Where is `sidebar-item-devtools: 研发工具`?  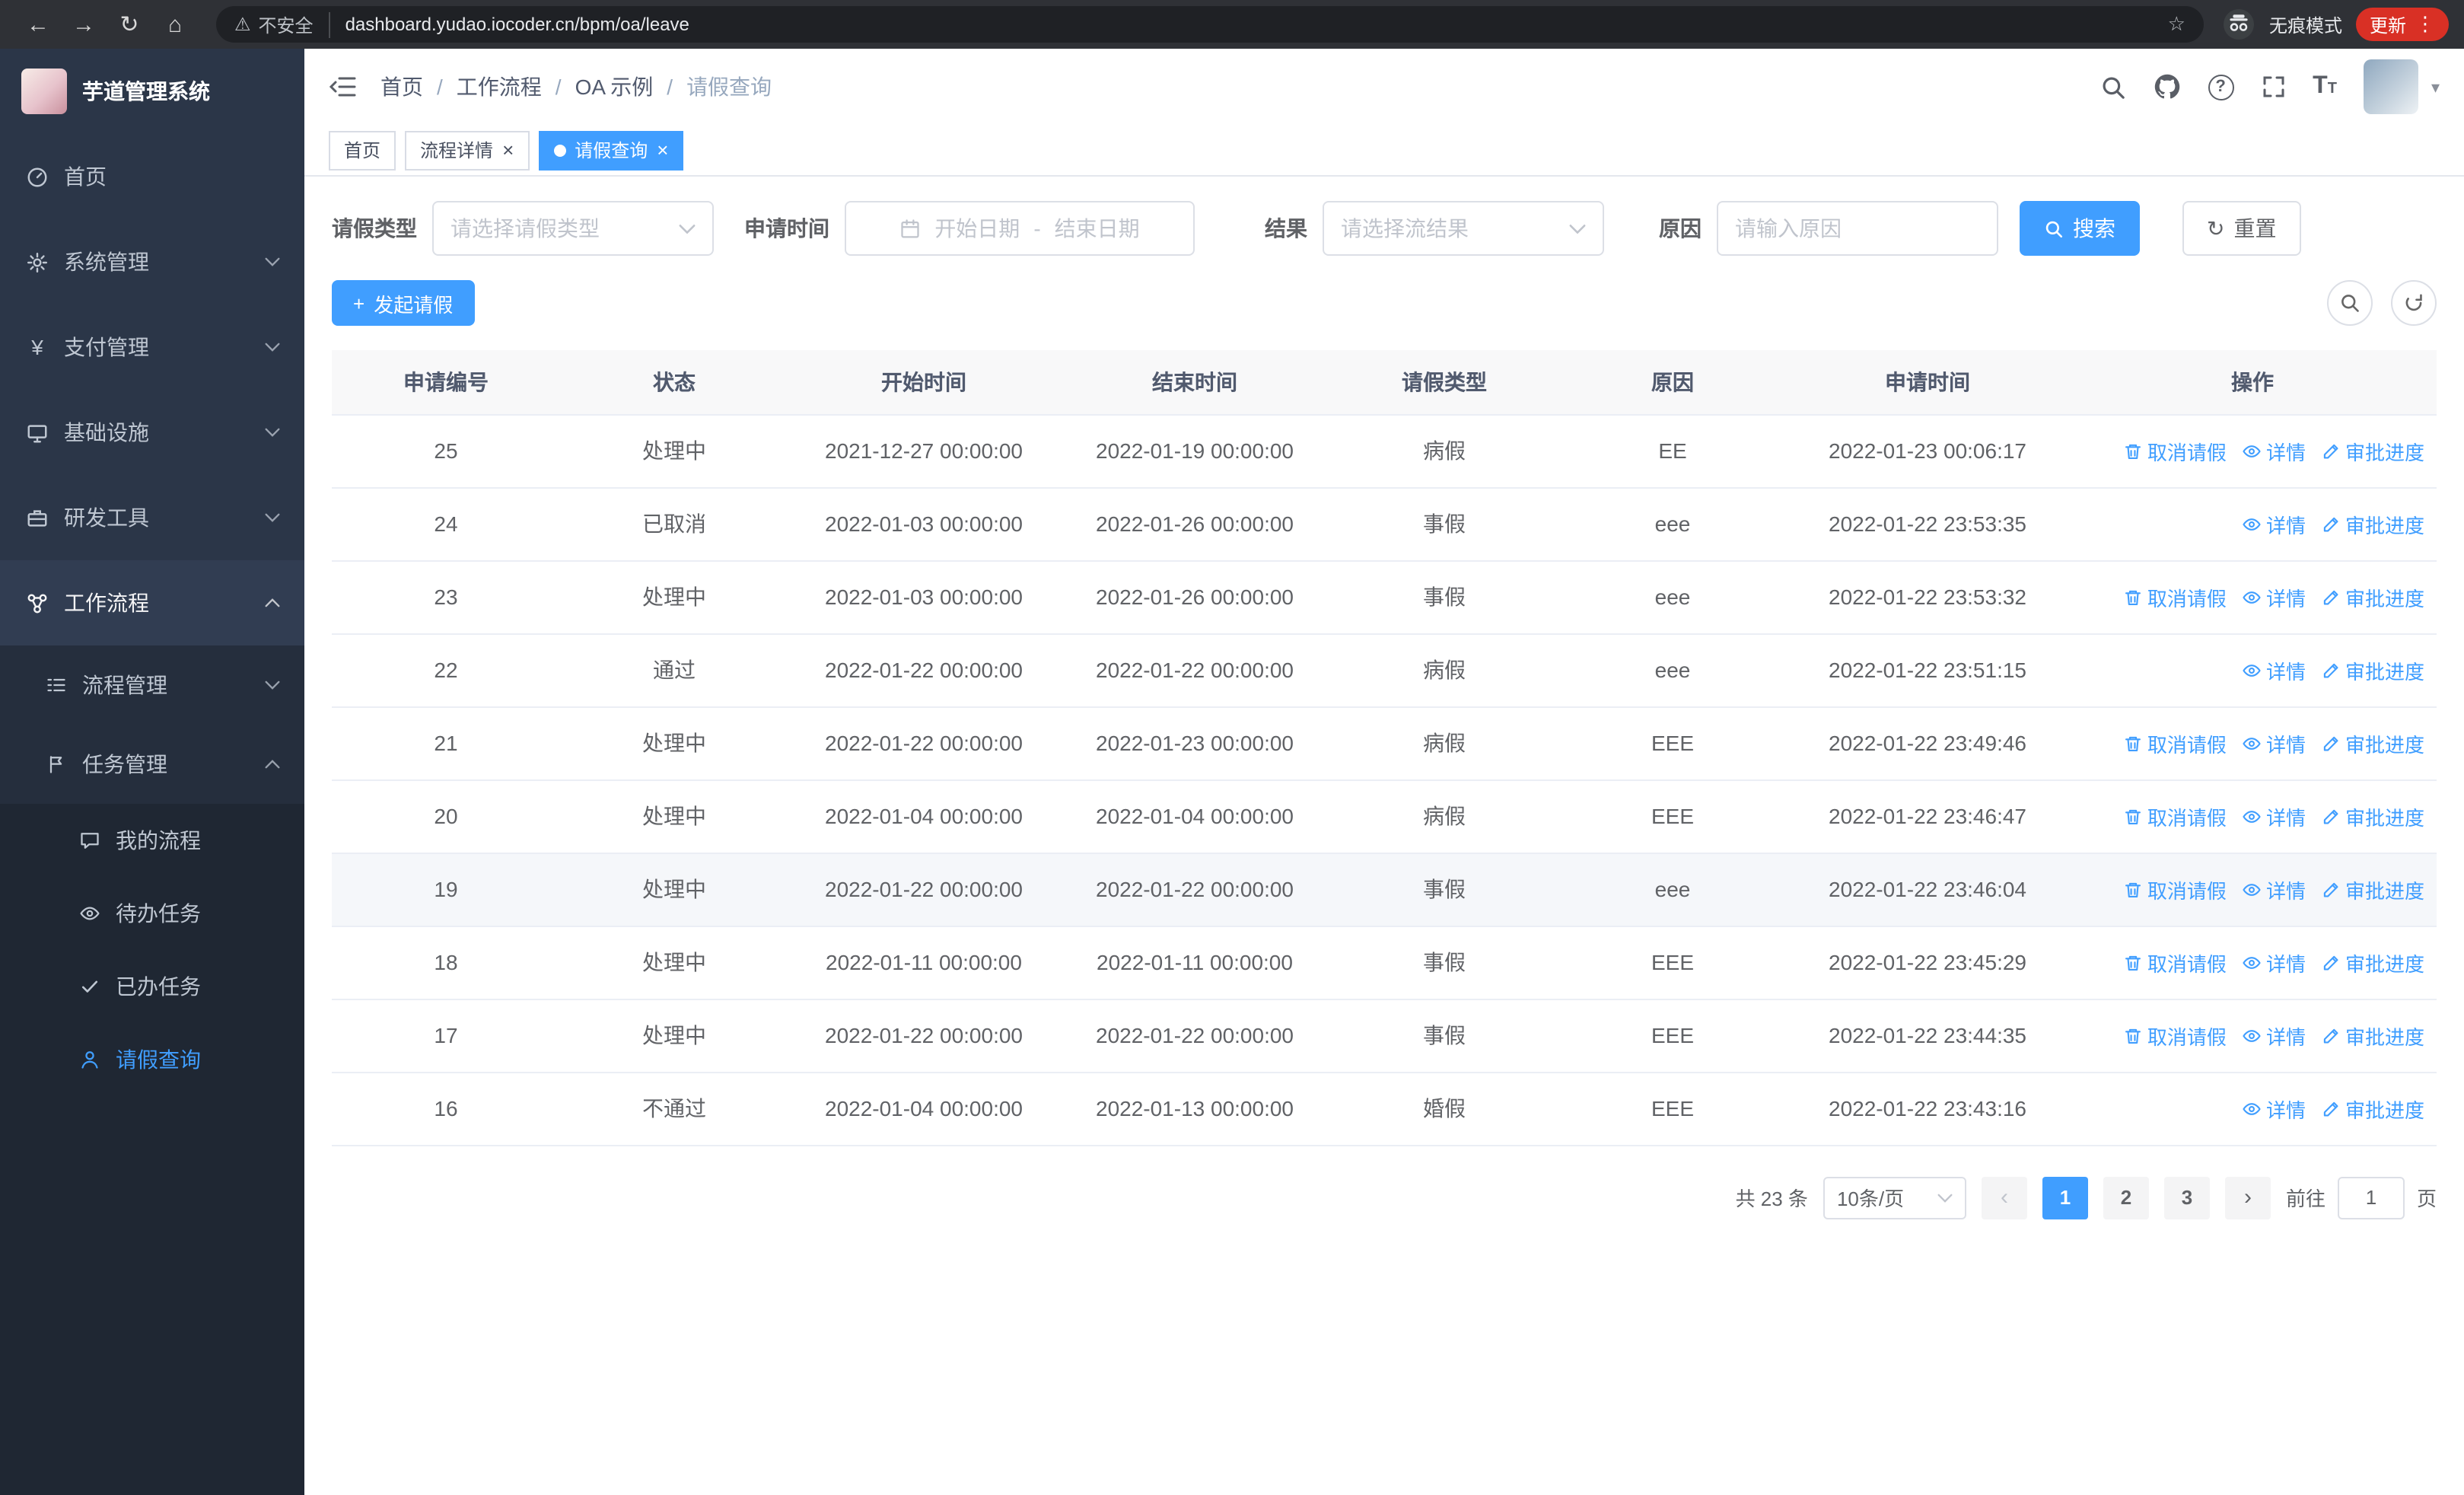
sidebar-item-devtools: 研发工具 is located at coordinates (152, 518).